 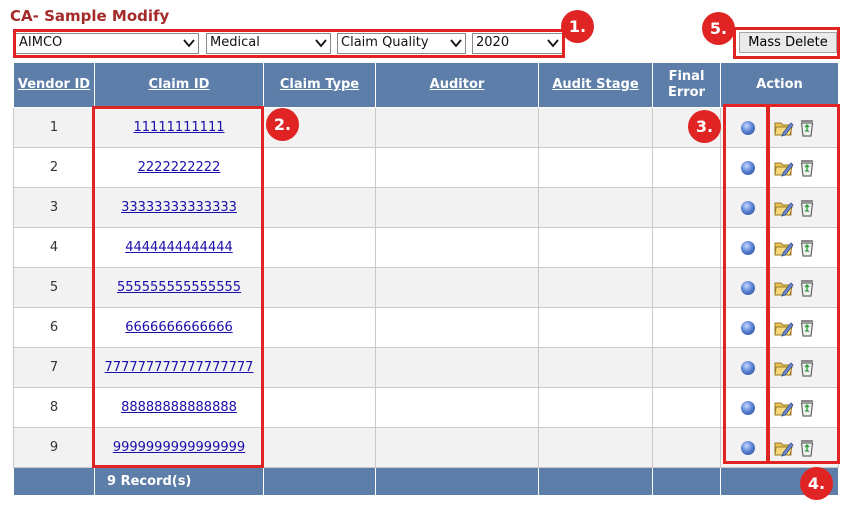 I want to click on callout-box-status, so click(x=746, y=284).